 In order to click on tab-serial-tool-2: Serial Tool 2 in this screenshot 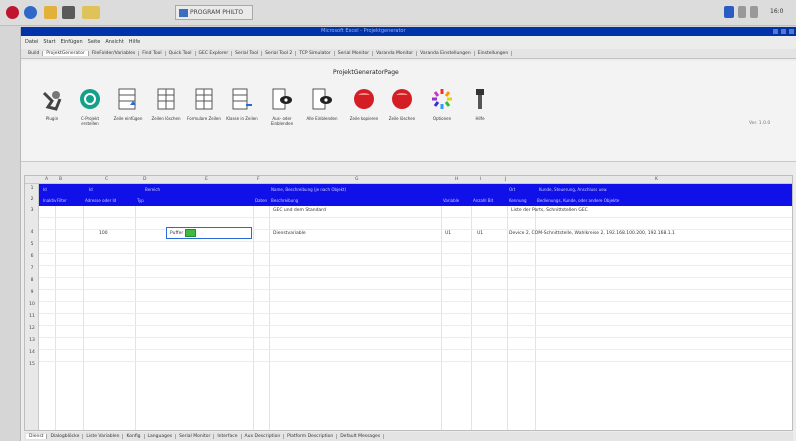, I will do `click(279, 53)`.